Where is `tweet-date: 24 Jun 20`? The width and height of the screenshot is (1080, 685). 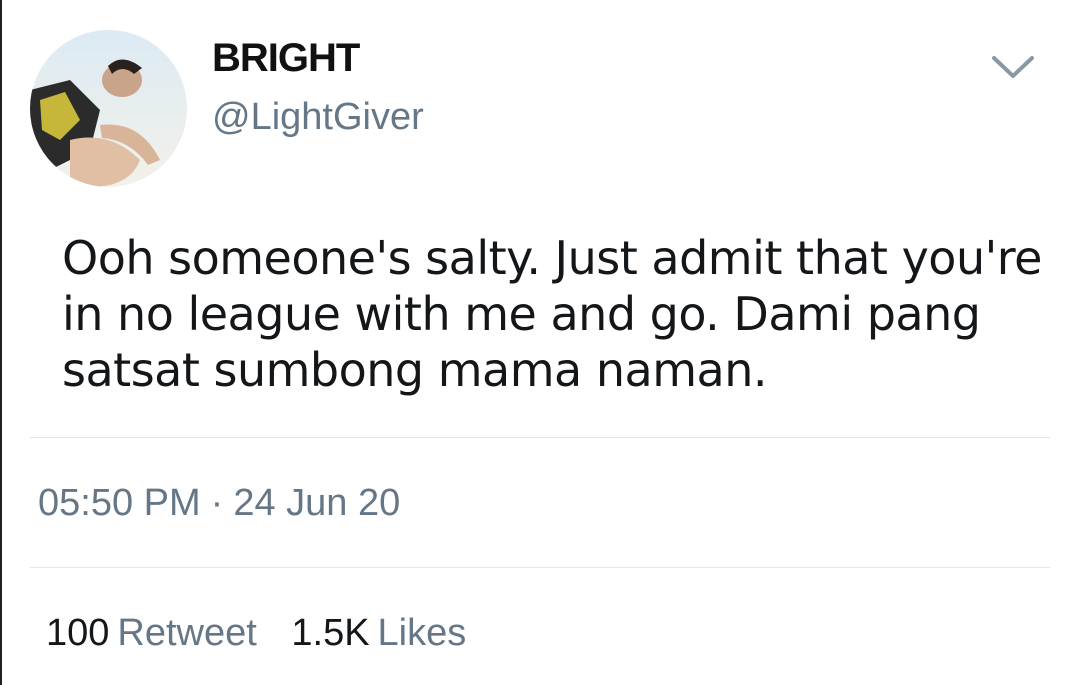
tweet-date: 24 Jun 20 is located at coordinates (317, 503).